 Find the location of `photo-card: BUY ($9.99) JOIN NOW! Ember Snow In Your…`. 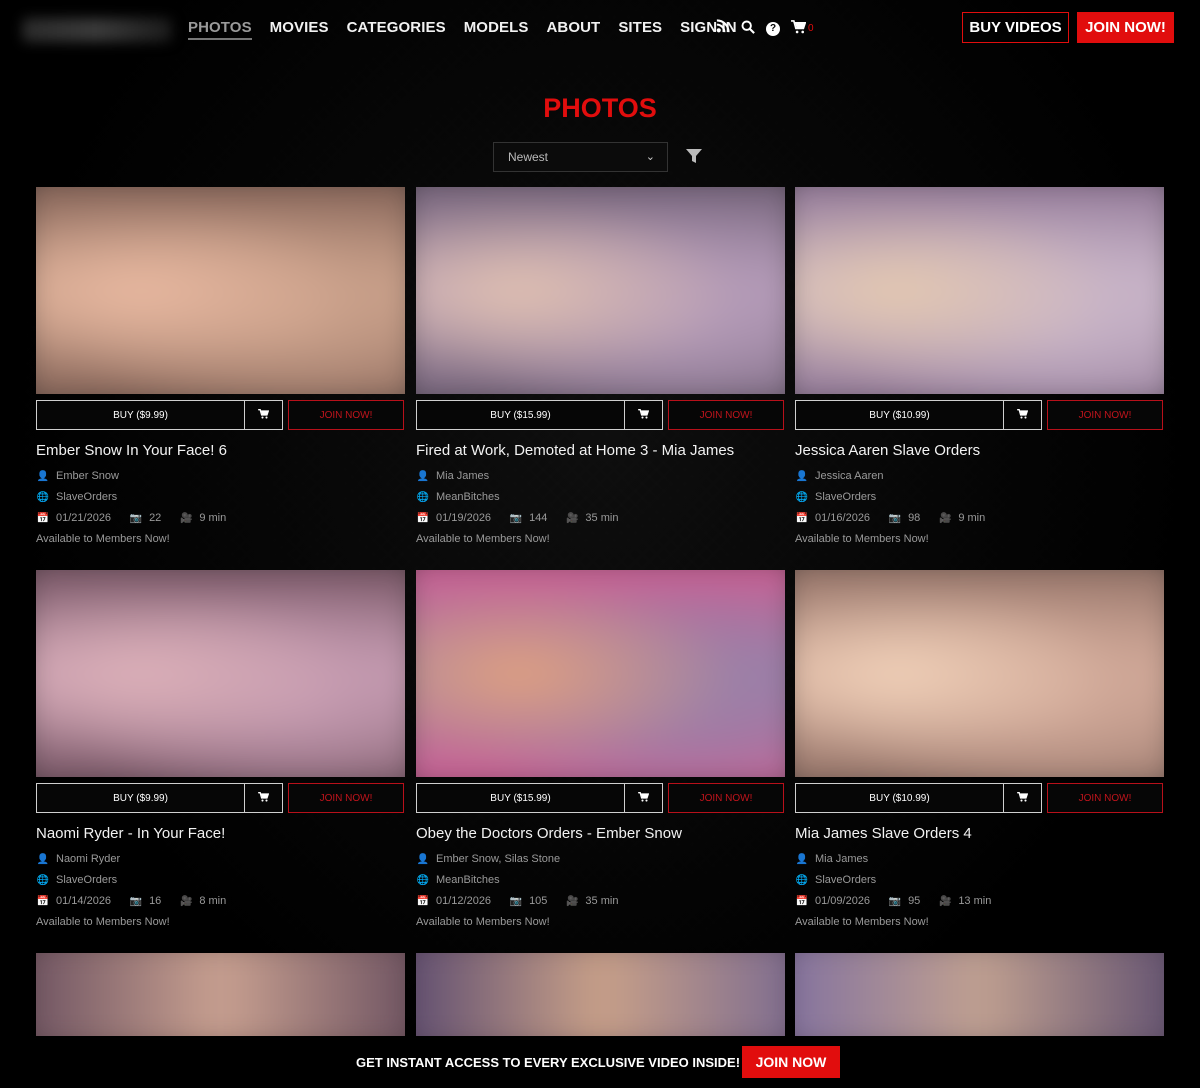

photo-card: BUY ($9.99) JOIN NOW! Ember Snow In Your… is located at coordinates (220, 368).